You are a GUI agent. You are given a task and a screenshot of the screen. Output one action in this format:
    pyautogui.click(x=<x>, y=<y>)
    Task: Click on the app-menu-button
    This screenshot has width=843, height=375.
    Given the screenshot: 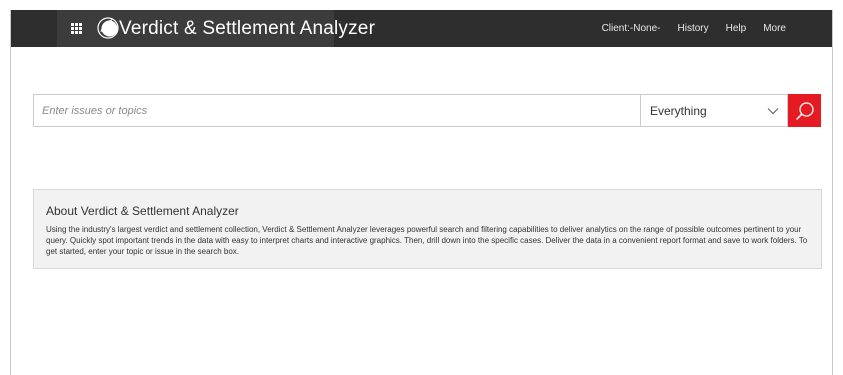 What is the action you would take?
    pyautogui.click(x=76, y=28)
    